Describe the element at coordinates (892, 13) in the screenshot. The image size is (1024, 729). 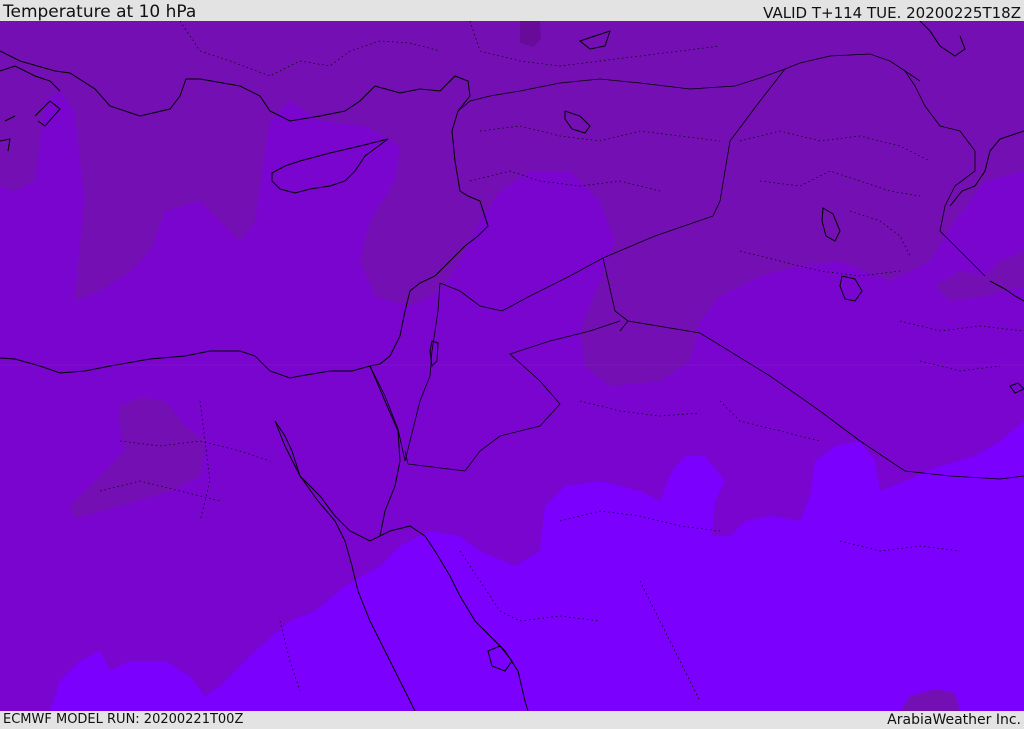
I see `valid-time-label: VALID T+114 TUE. 20200225T18Z` at that location.